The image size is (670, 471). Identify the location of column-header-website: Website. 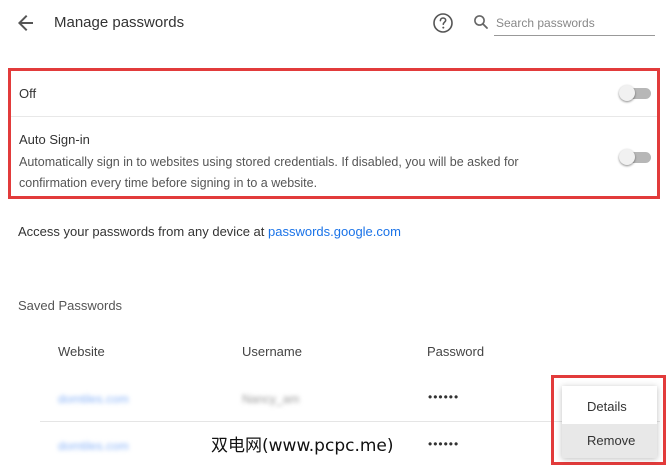
(81, 351).